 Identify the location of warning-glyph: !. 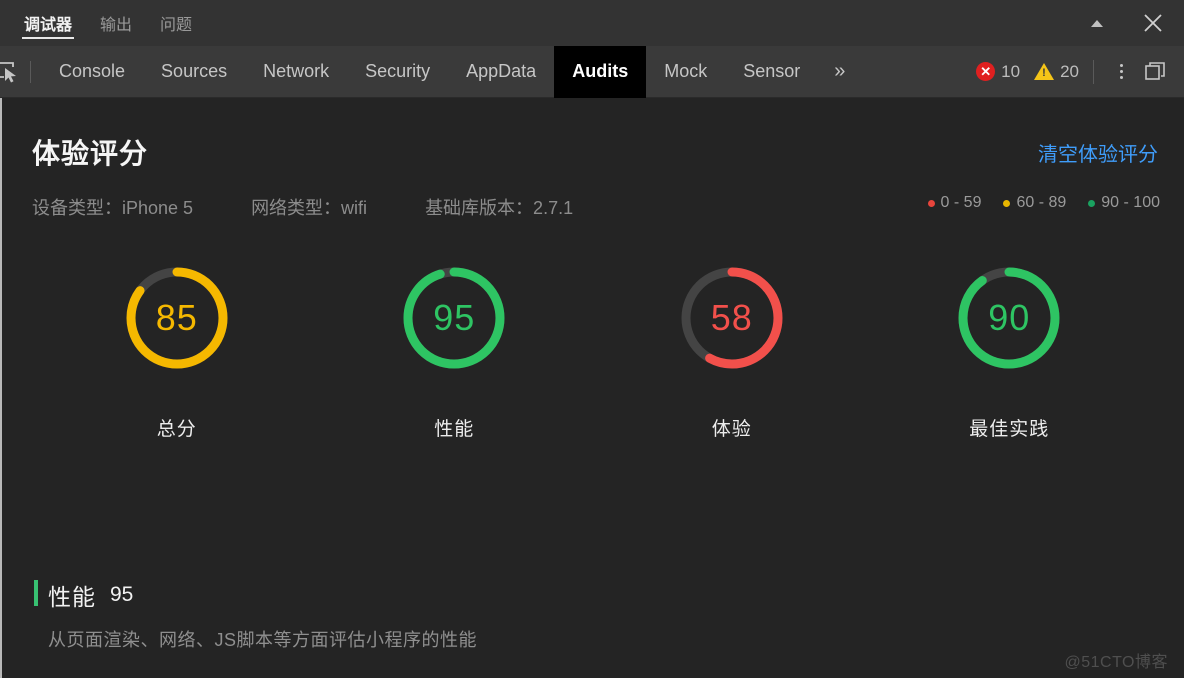
(1044, 73).